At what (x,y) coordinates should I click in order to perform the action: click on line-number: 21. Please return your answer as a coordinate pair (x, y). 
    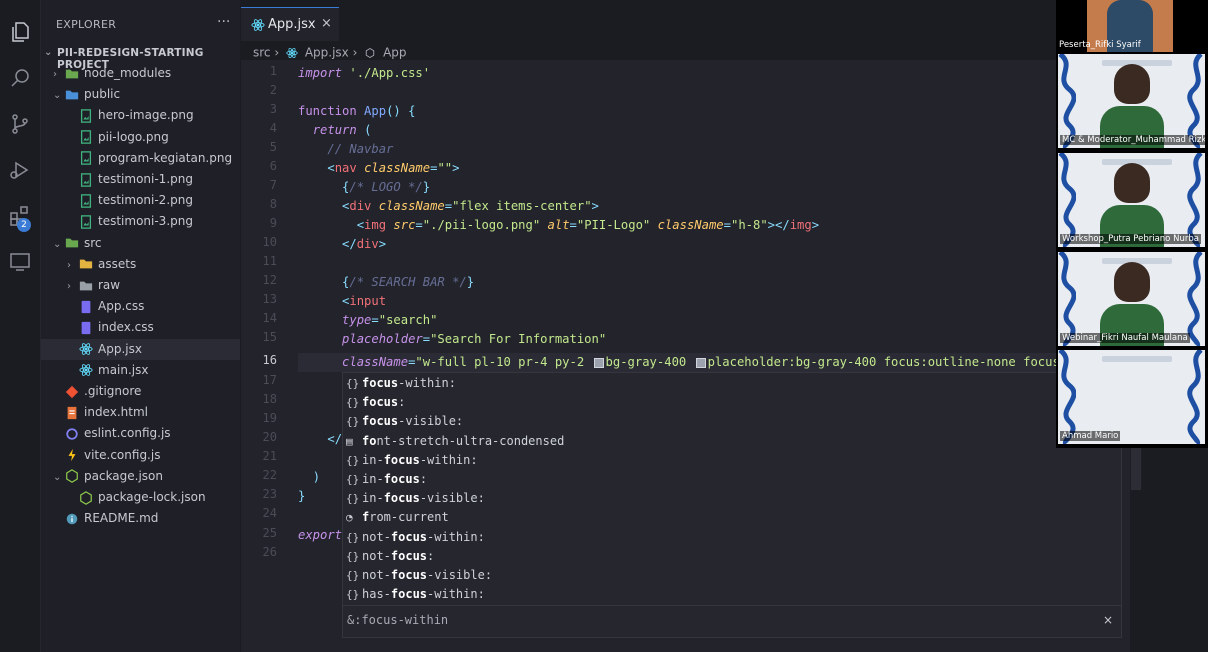
    Looking at the image, I should click on (269, 456).